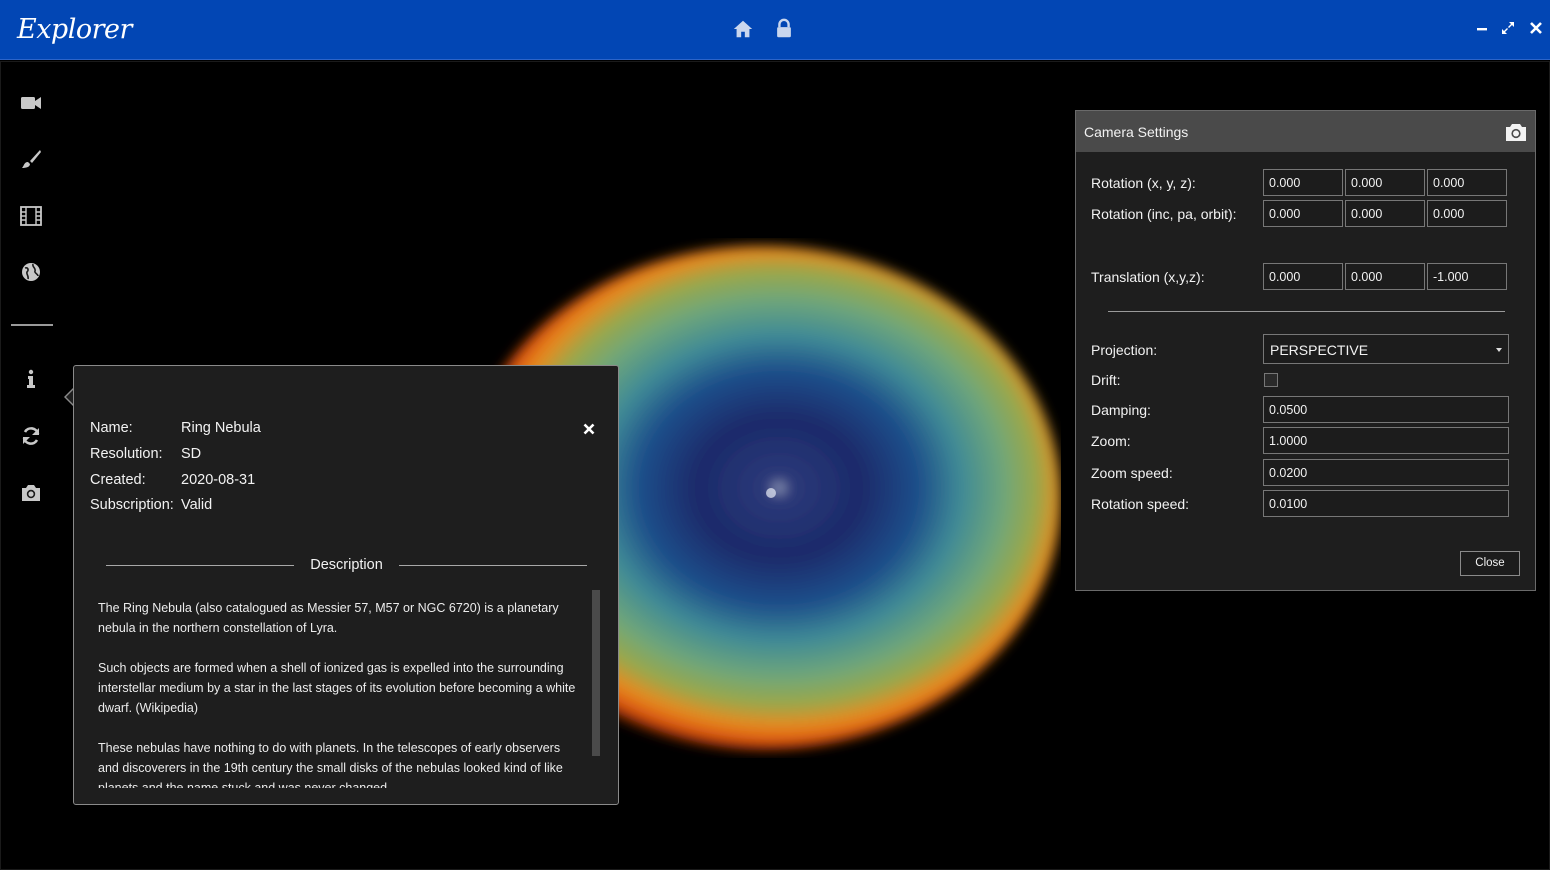 The height and width of the screenshot is (870, 1550). I want to click on projection-select: PERSPECTIVE, so click(1386, 349).